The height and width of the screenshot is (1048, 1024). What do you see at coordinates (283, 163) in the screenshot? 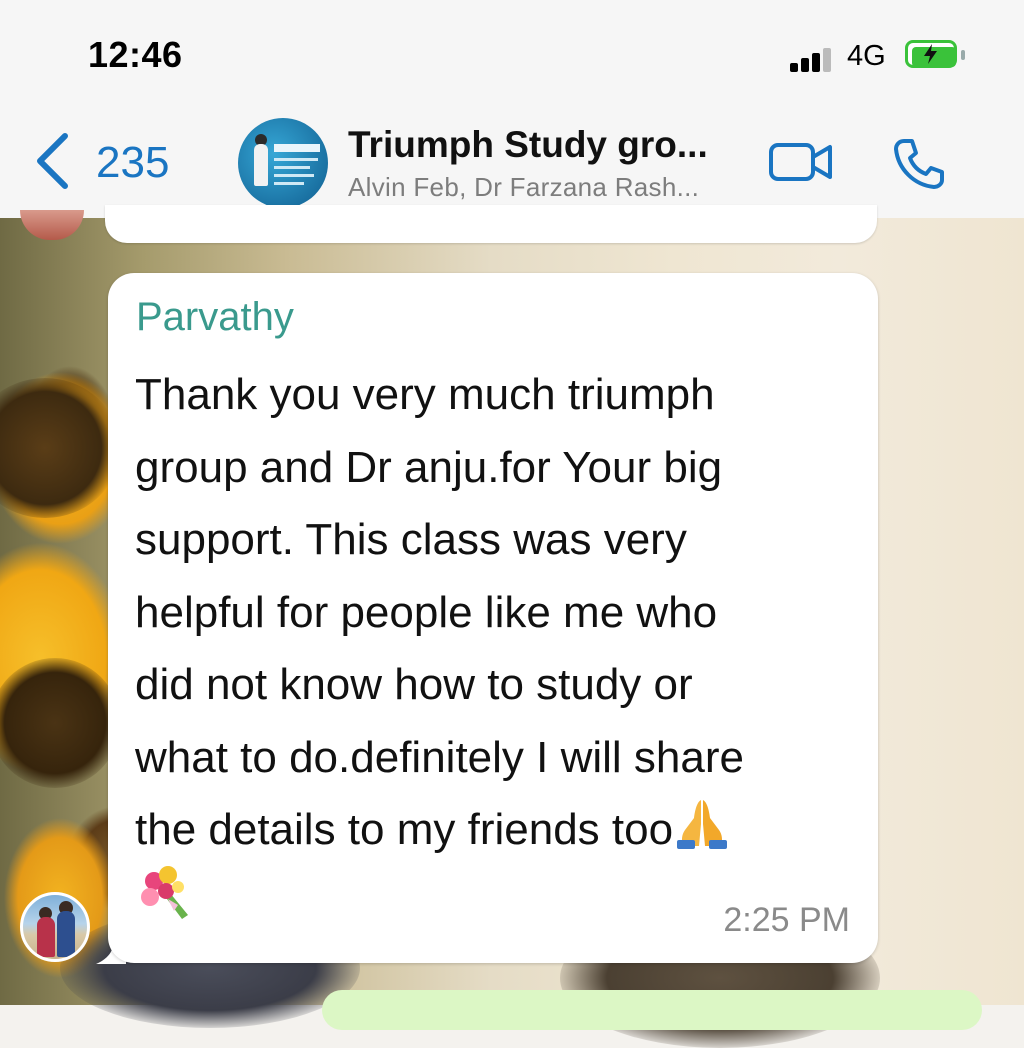
I see `group-avatar` at bounding box center [283, 163].